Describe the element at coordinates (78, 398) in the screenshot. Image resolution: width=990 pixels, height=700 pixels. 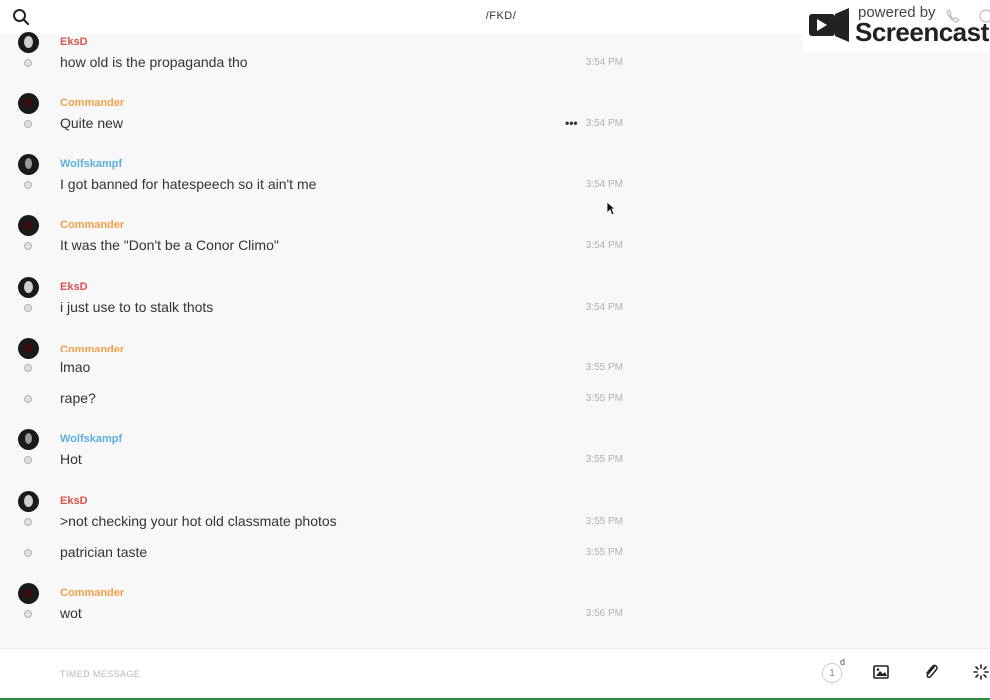
I see `message-text: rape?` at that location.